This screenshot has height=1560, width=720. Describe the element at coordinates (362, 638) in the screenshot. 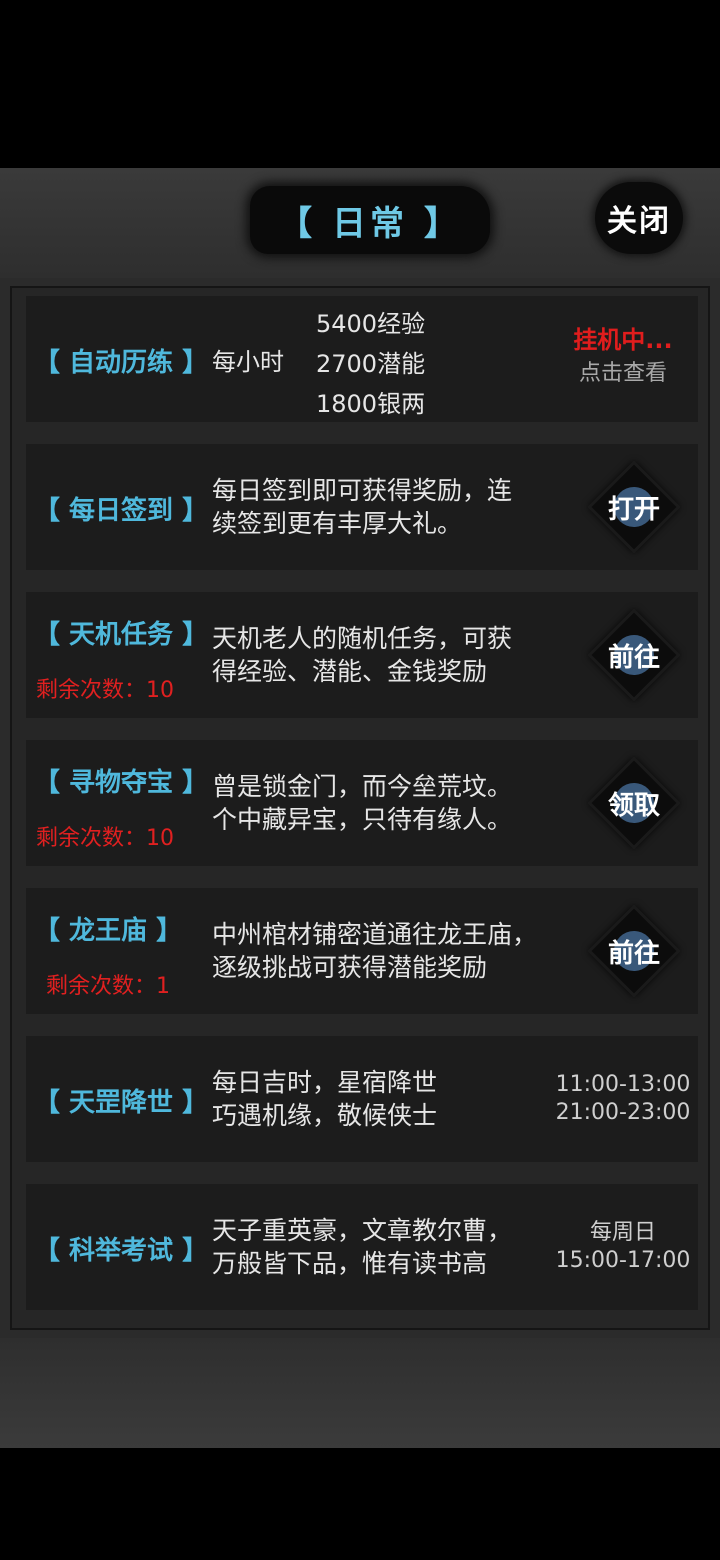

I see `description-line: 天机老人的随机任务，可获` at that location.